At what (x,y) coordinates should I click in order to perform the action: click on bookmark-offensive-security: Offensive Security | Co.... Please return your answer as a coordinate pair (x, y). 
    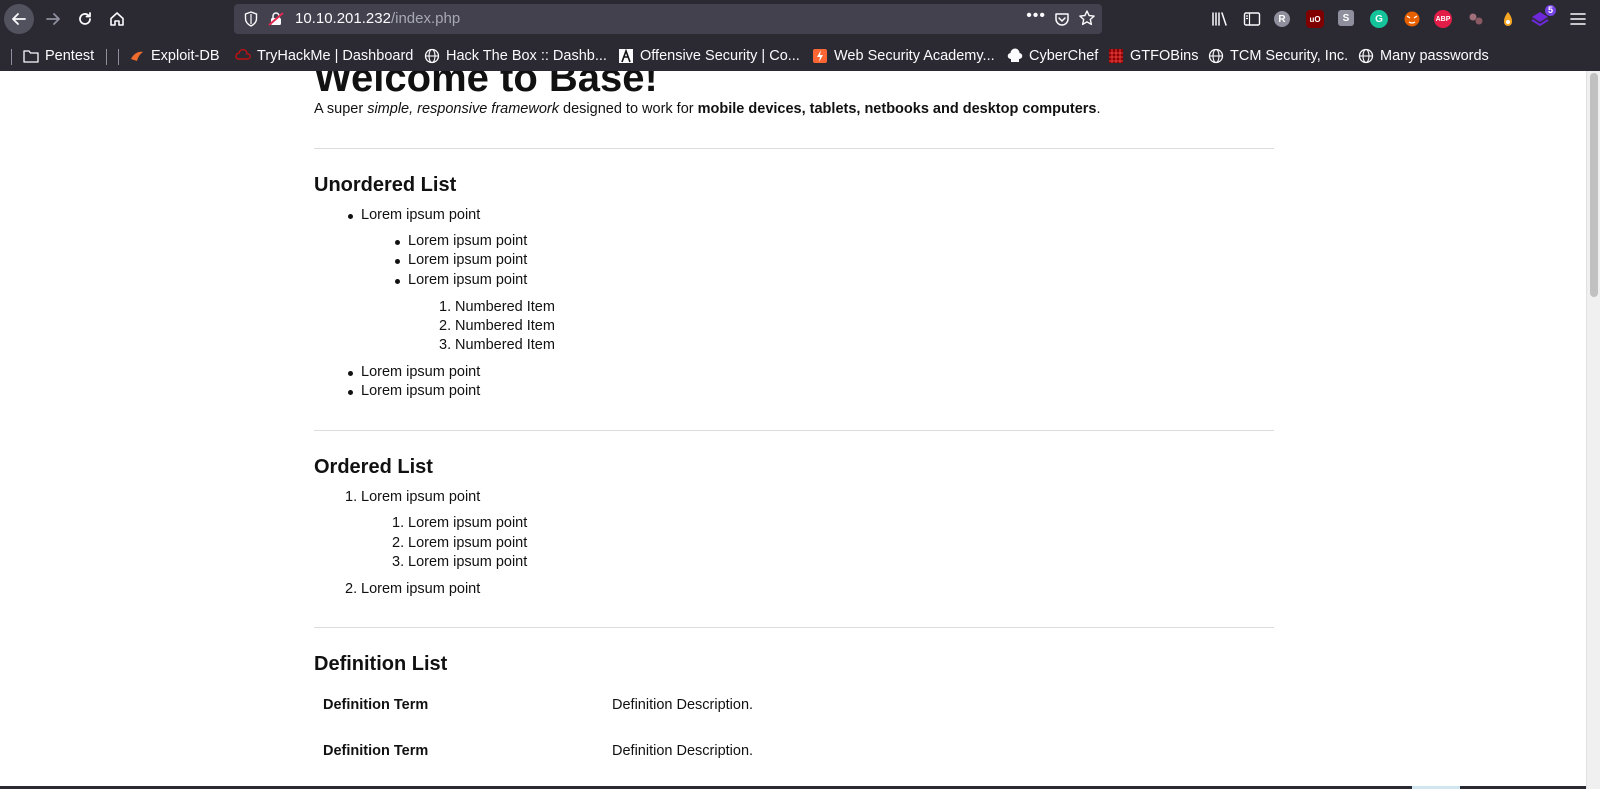
    Looking at the image, I should click on (709, 56).